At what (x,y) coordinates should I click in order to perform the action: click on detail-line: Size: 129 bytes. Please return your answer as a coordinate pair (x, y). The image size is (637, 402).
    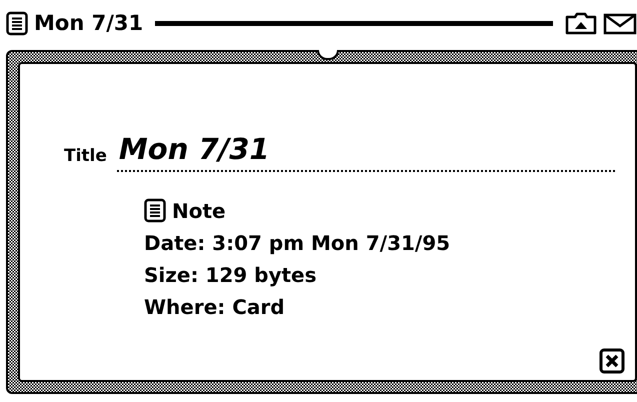
    Looking at the image, I should click on (231, 275).